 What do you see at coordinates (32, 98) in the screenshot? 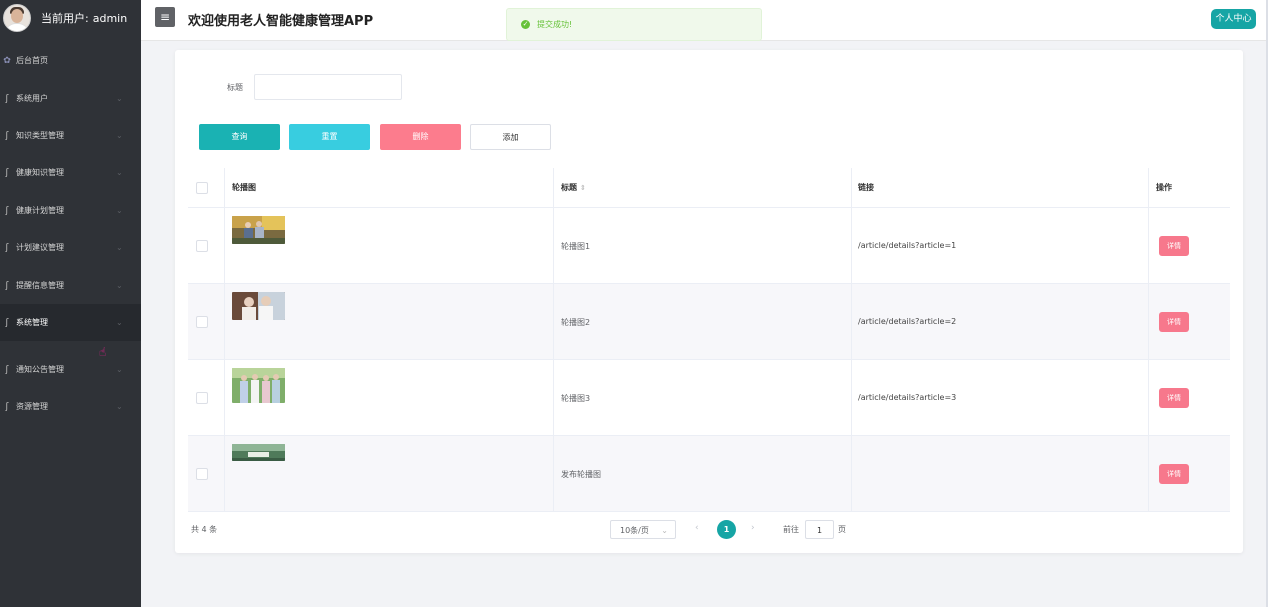
I see `sidebar-item-label: 系统用户` at bounding box center [32, 98].